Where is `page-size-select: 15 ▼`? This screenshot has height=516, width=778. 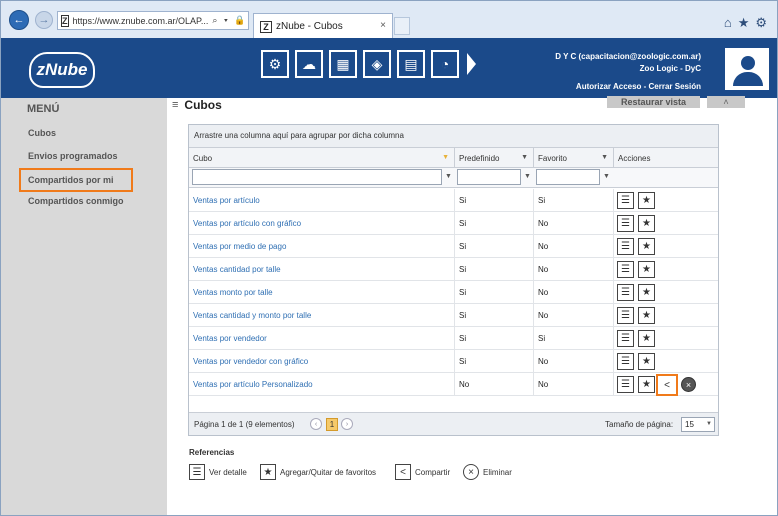 page-size-select: 15 ▼ is located at coordinates (698, 424).